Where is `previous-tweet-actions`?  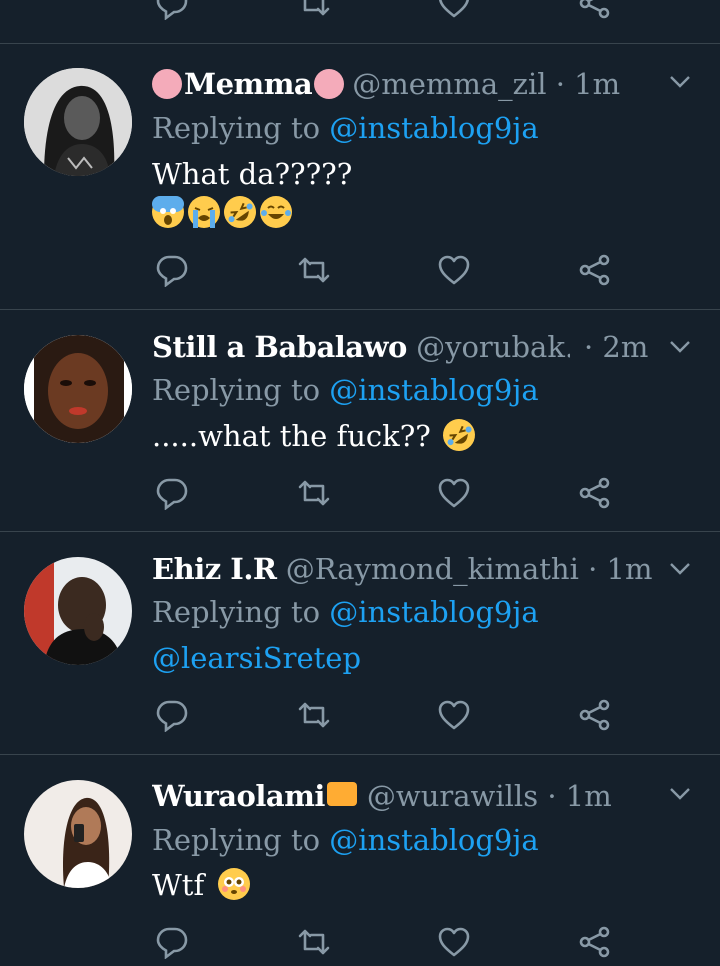 previous-tweet-actions is located at coordinates (360, 22).